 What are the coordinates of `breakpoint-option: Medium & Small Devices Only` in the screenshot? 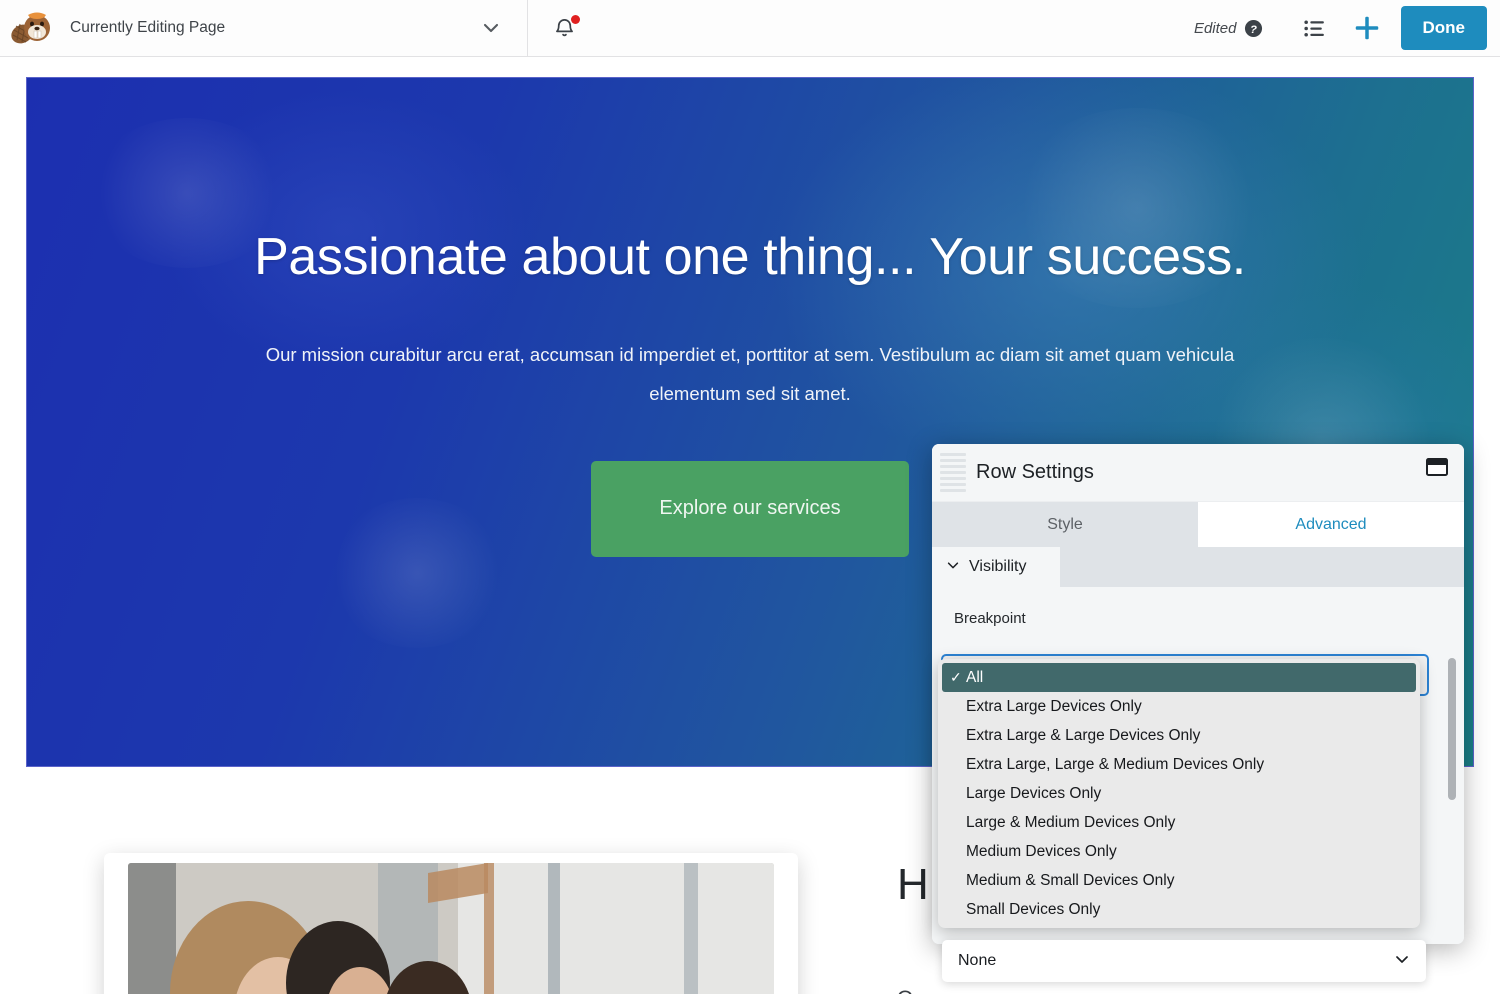 It's located at (1179, 880).